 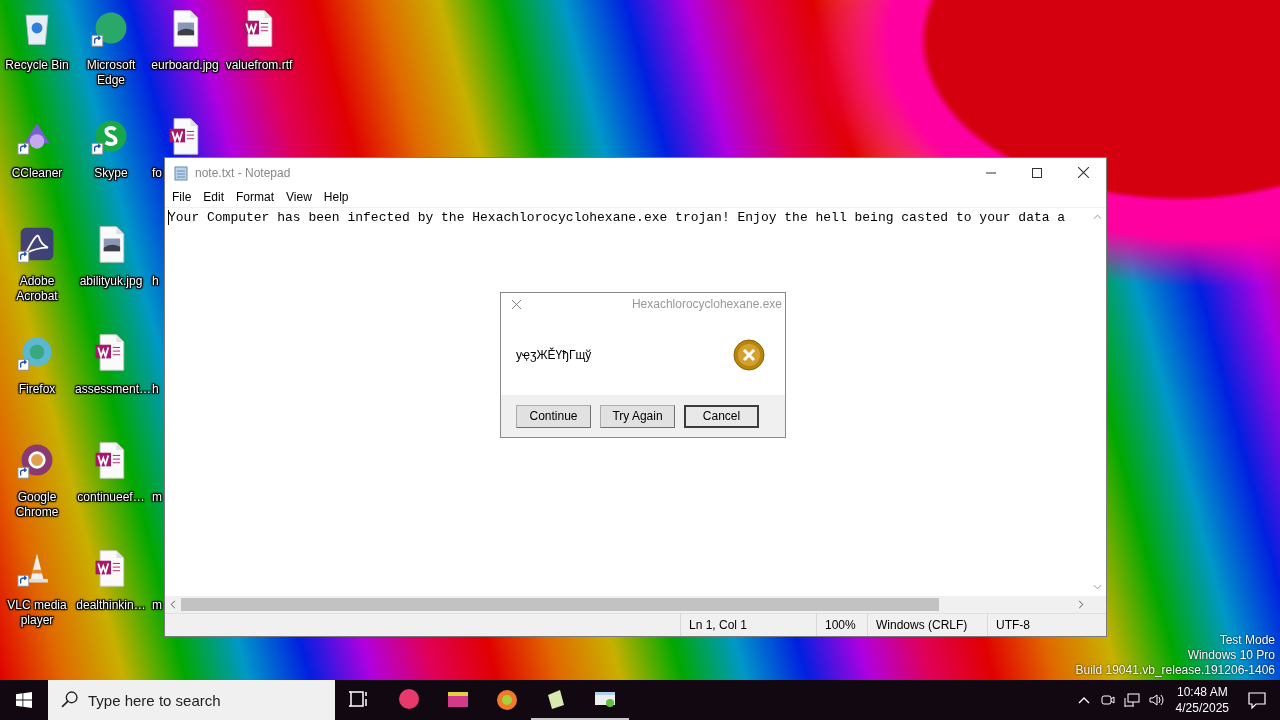 I want to click on dialog-button: Try Again, so click(x=637, y=416).